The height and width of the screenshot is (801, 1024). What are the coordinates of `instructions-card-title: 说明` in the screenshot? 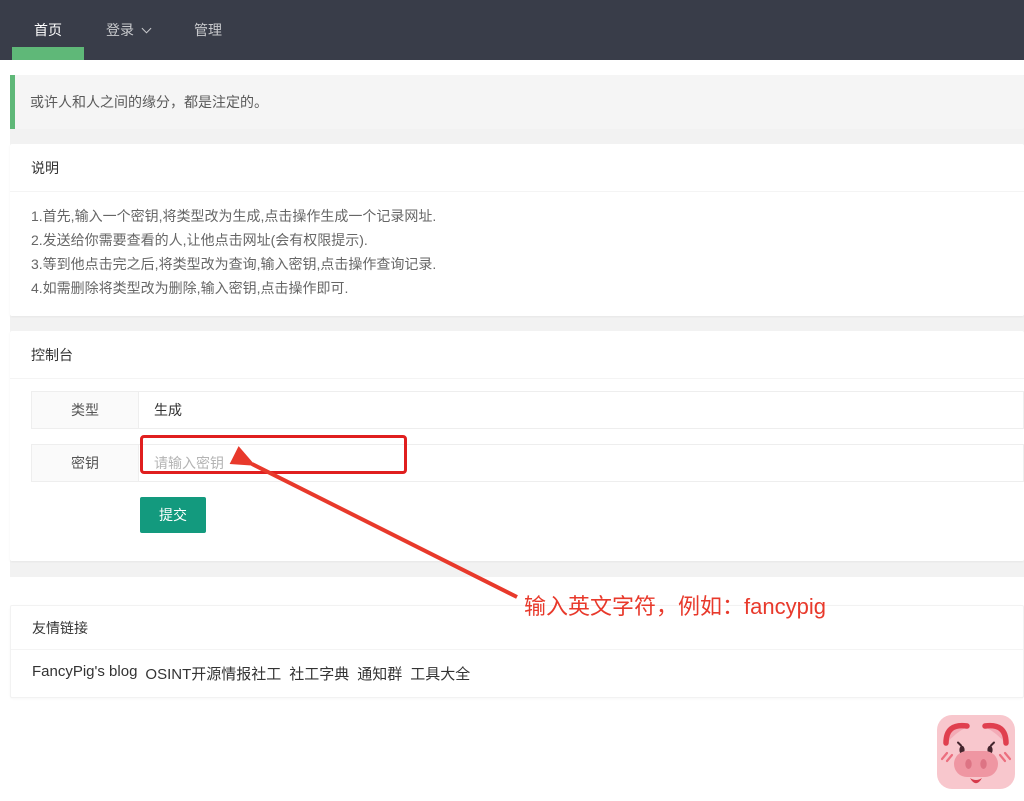 It's located at (517, 168).